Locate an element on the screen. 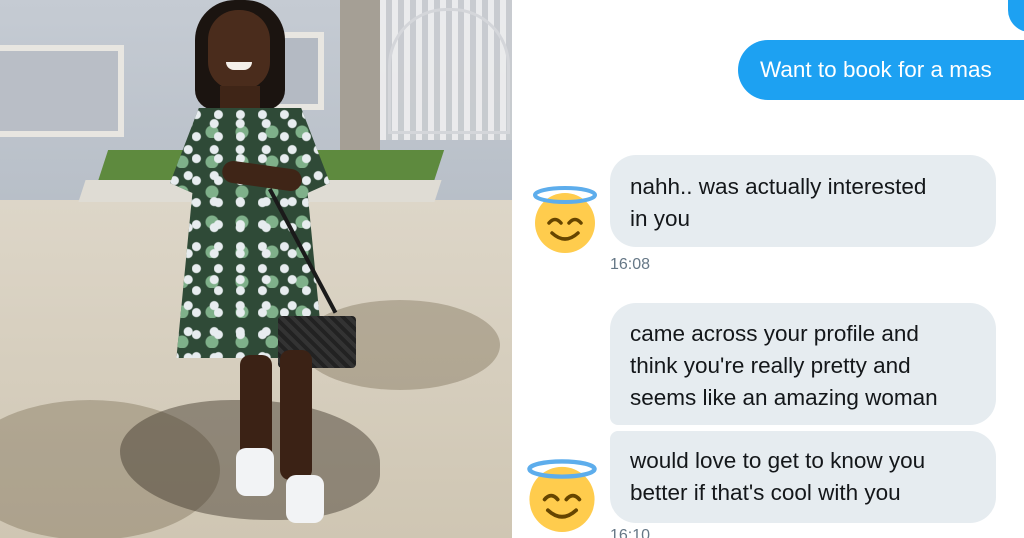 The image size is (1024, 538). right-leg is located at coordinates (296, 415).